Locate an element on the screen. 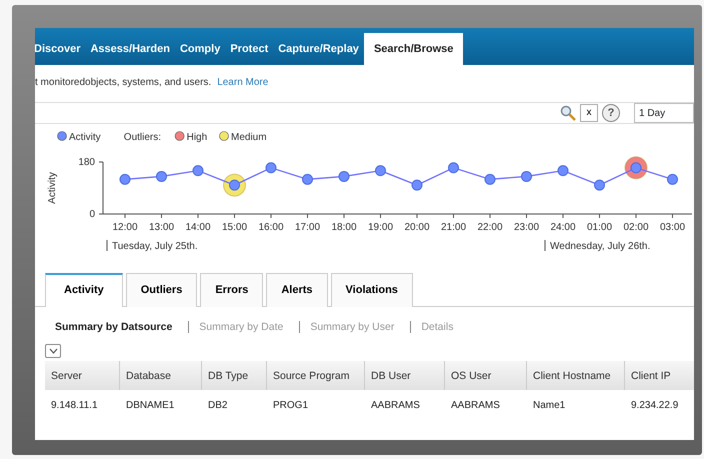 The image size is (704, 459). expand-toggle is located at coordinates (53, 351).